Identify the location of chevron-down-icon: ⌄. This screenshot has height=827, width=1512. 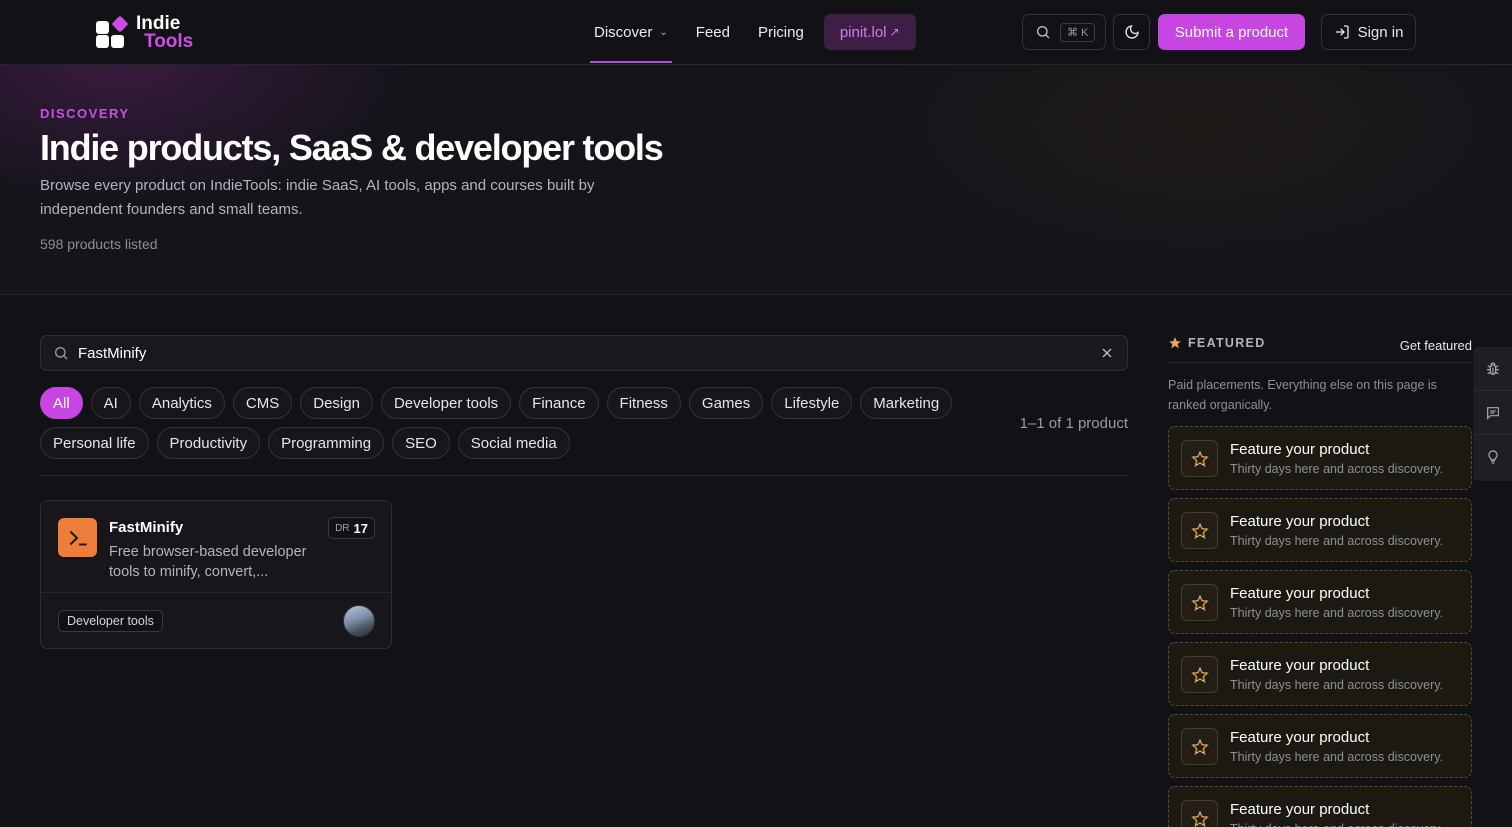
(663, 32).